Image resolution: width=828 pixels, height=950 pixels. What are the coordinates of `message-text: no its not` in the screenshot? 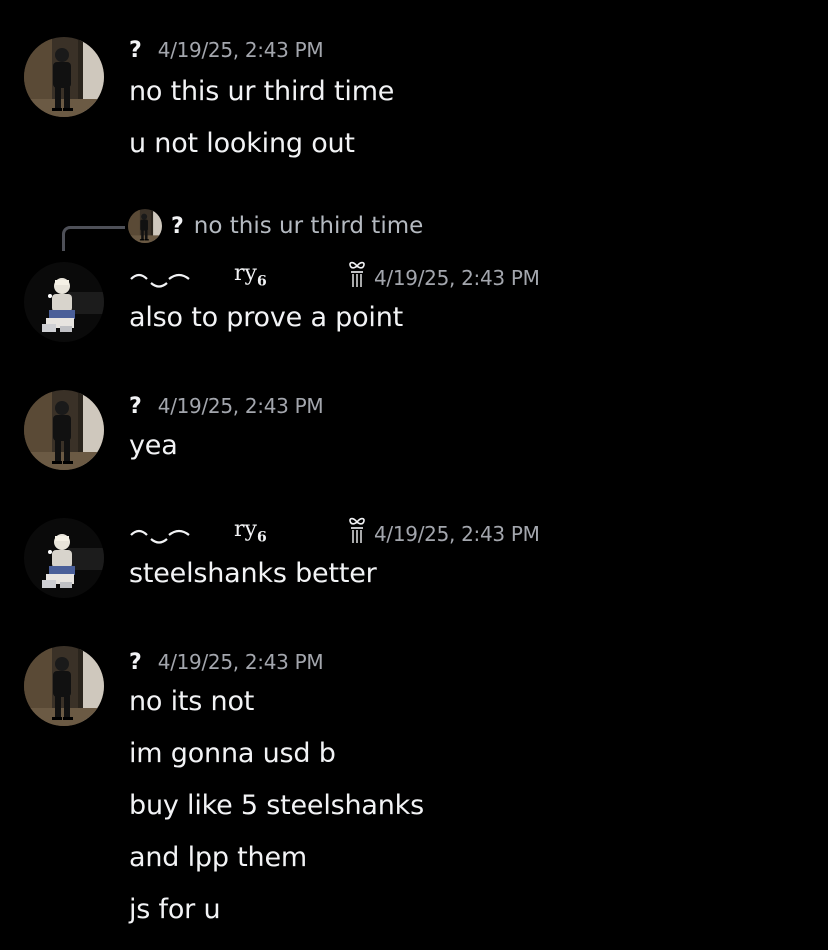 It's located at (192, 701).